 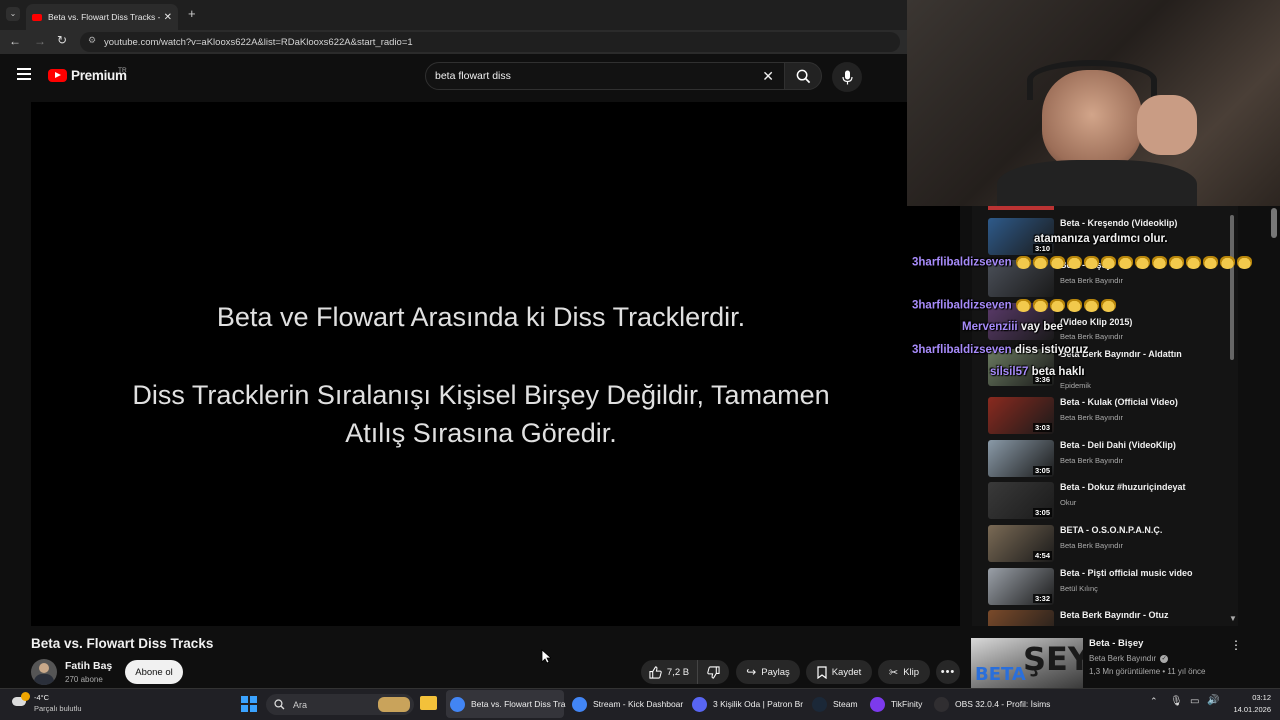 What do you see at coordinates (1113, 502) in the screenshot?
I see `playlist-item: 3:05 Beta - Dokuz #huzuriçindeyat Okur` at bounding box center [1113, 502].